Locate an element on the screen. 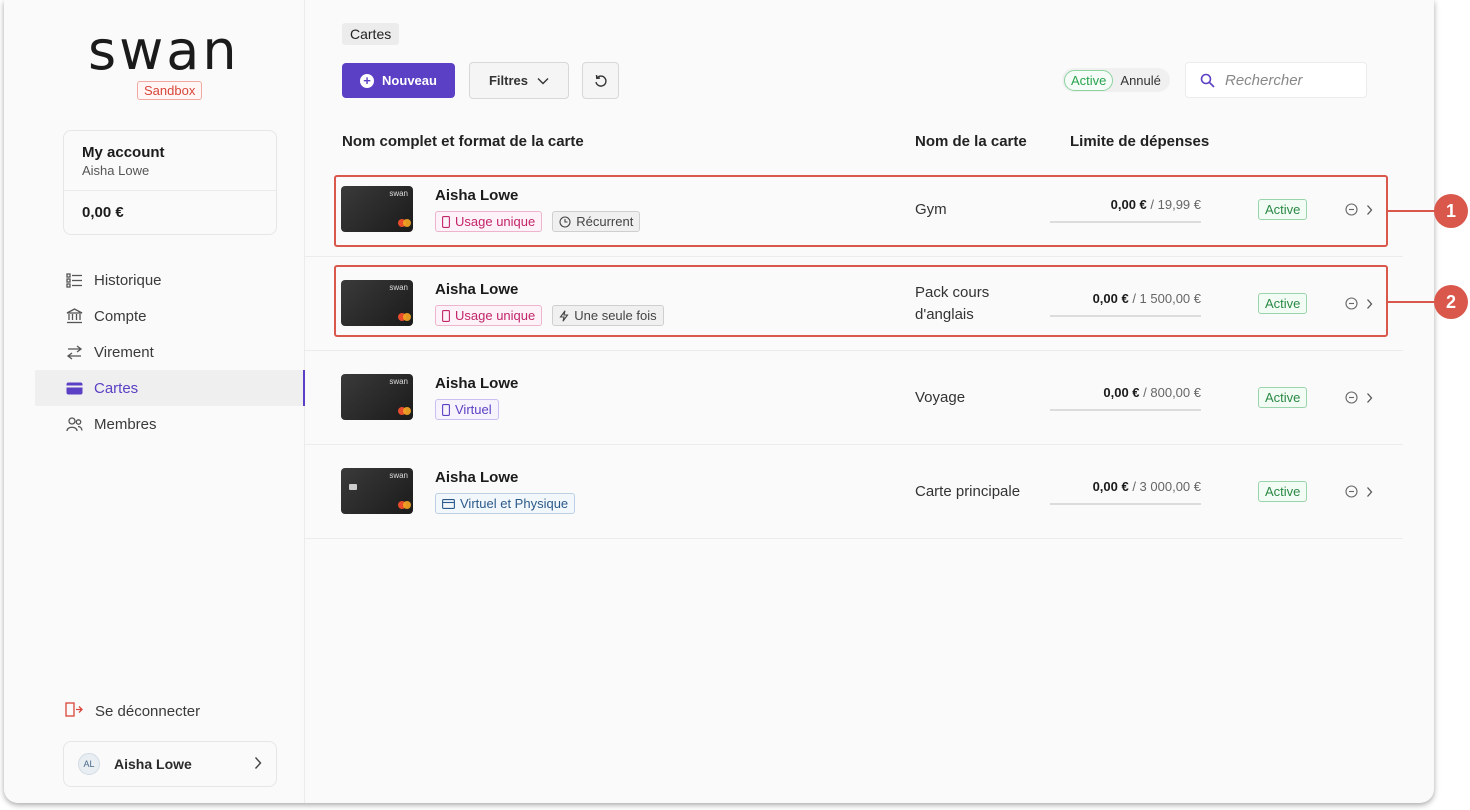 This screenshot has width=1470, height=810. tag-virtual: Virtuel is located at coordinates (467, 409).